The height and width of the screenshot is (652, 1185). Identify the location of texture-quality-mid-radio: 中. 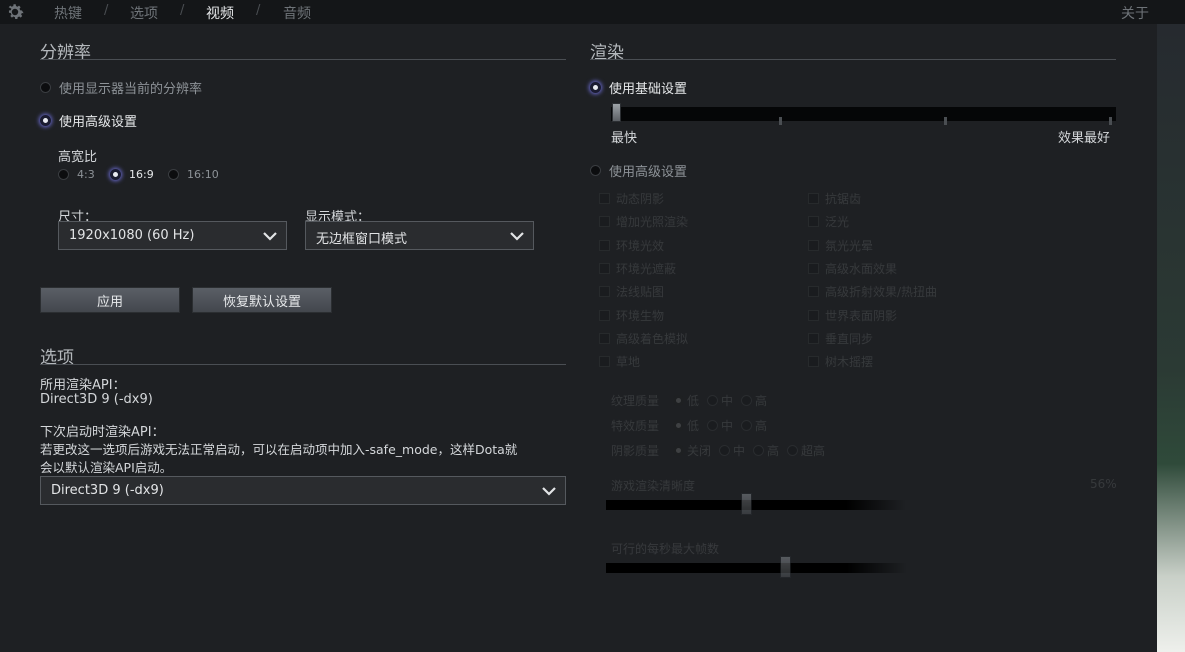
(720, 400).